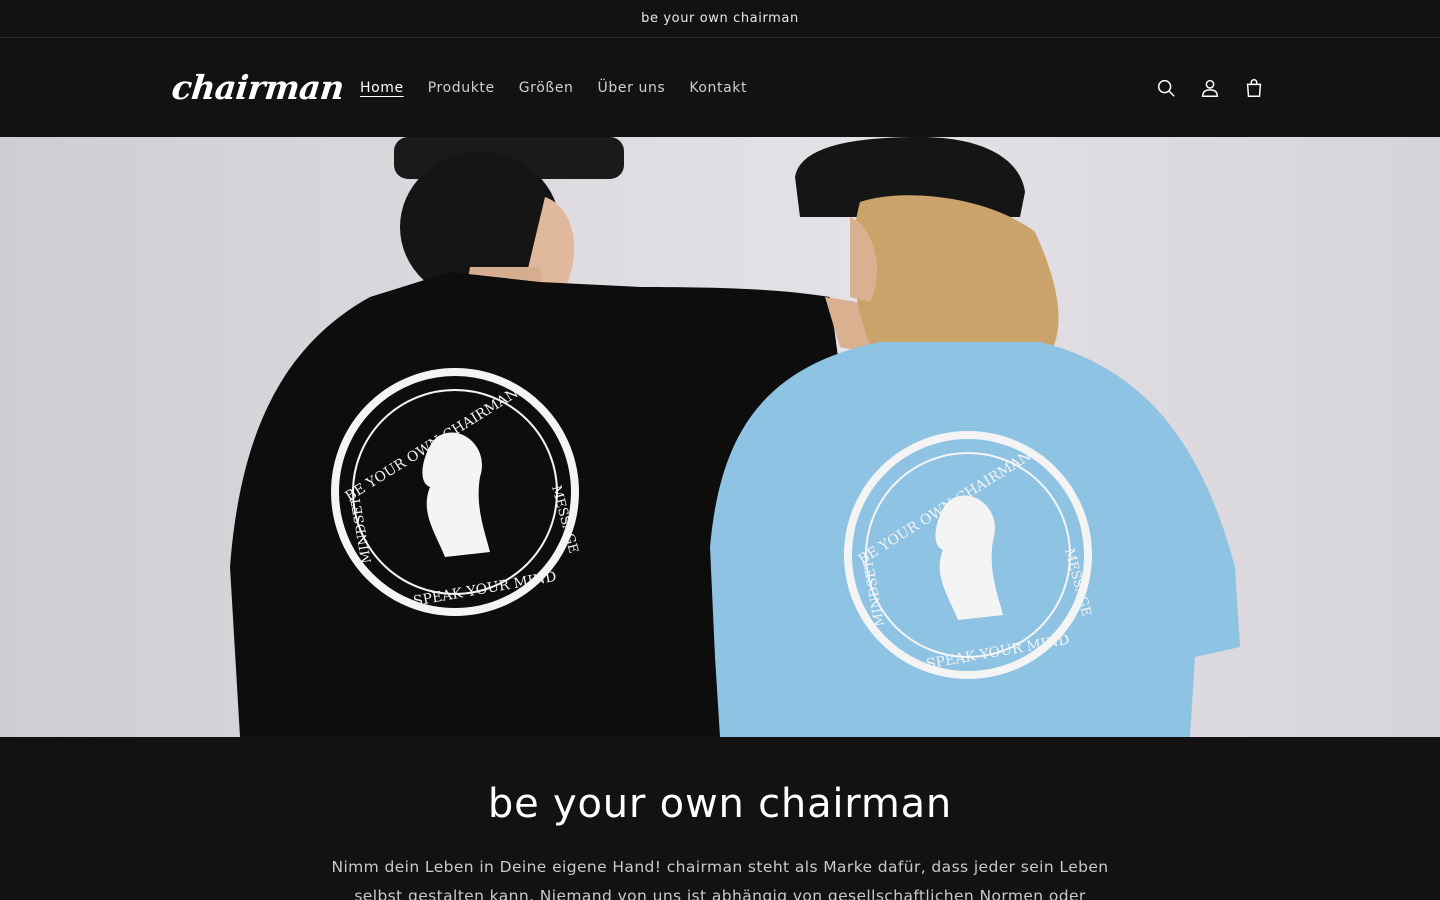 This screenshot has height=900, width=1440. I want to click on logo: chairman, so click(258, 87).